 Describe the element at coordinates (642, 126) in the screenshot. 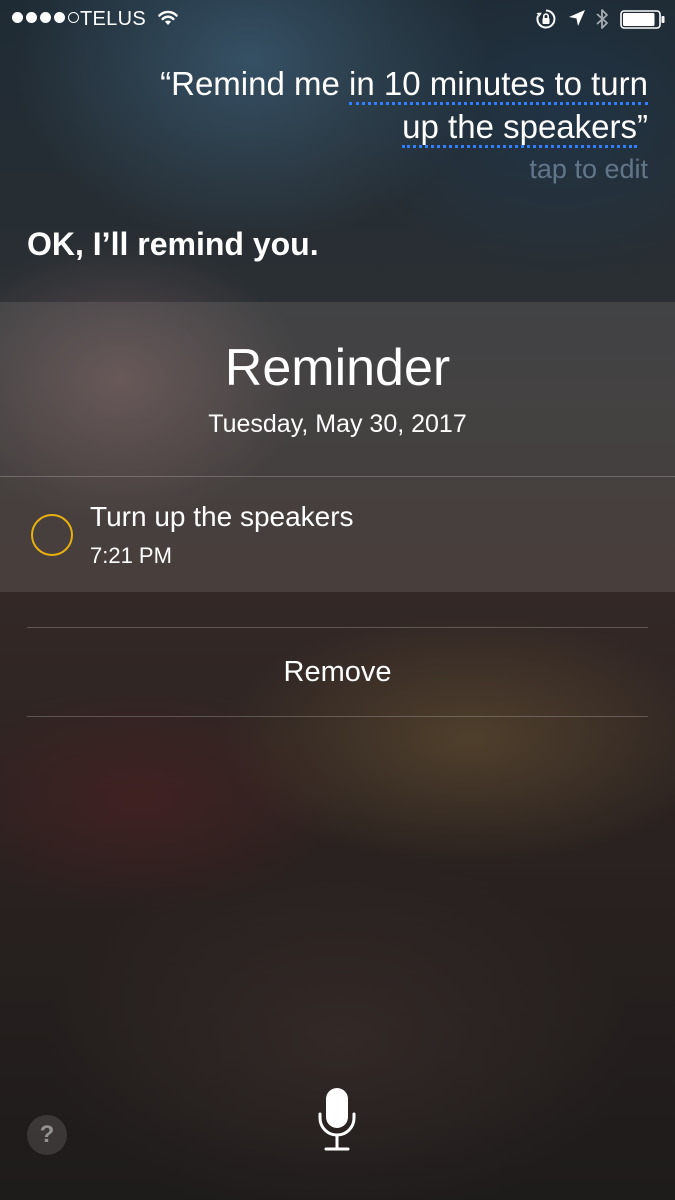

I see `query-close-quote: ”` at that location.